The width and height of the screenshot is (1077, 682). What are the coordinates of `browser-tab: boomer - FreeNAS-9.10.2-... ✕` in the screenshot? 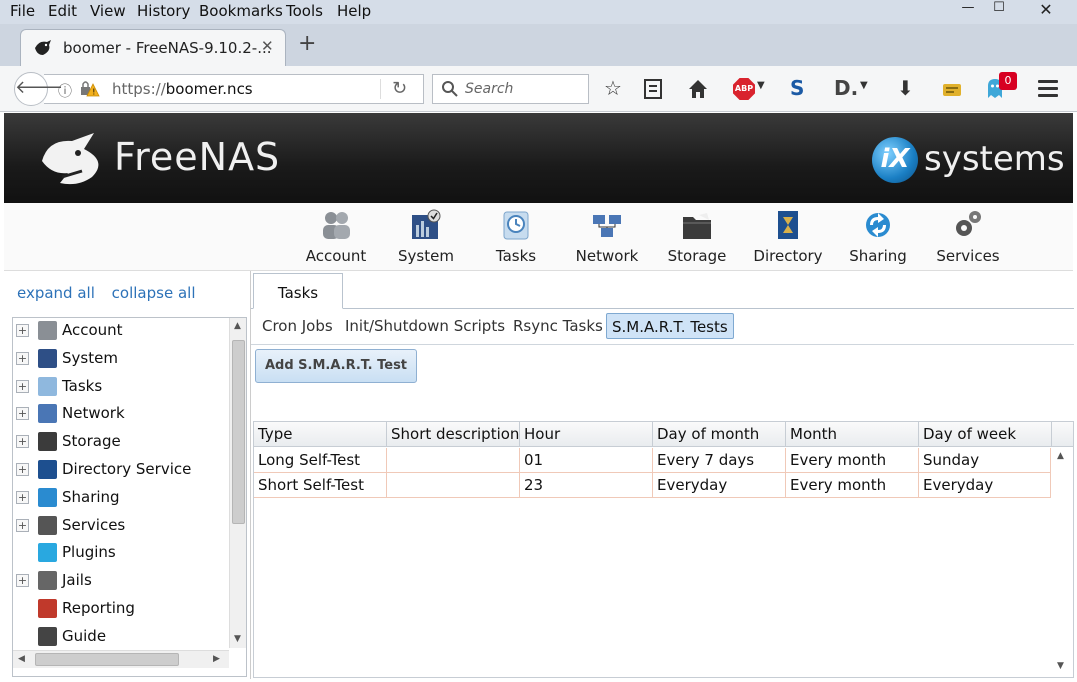 It's located at (153, 47).